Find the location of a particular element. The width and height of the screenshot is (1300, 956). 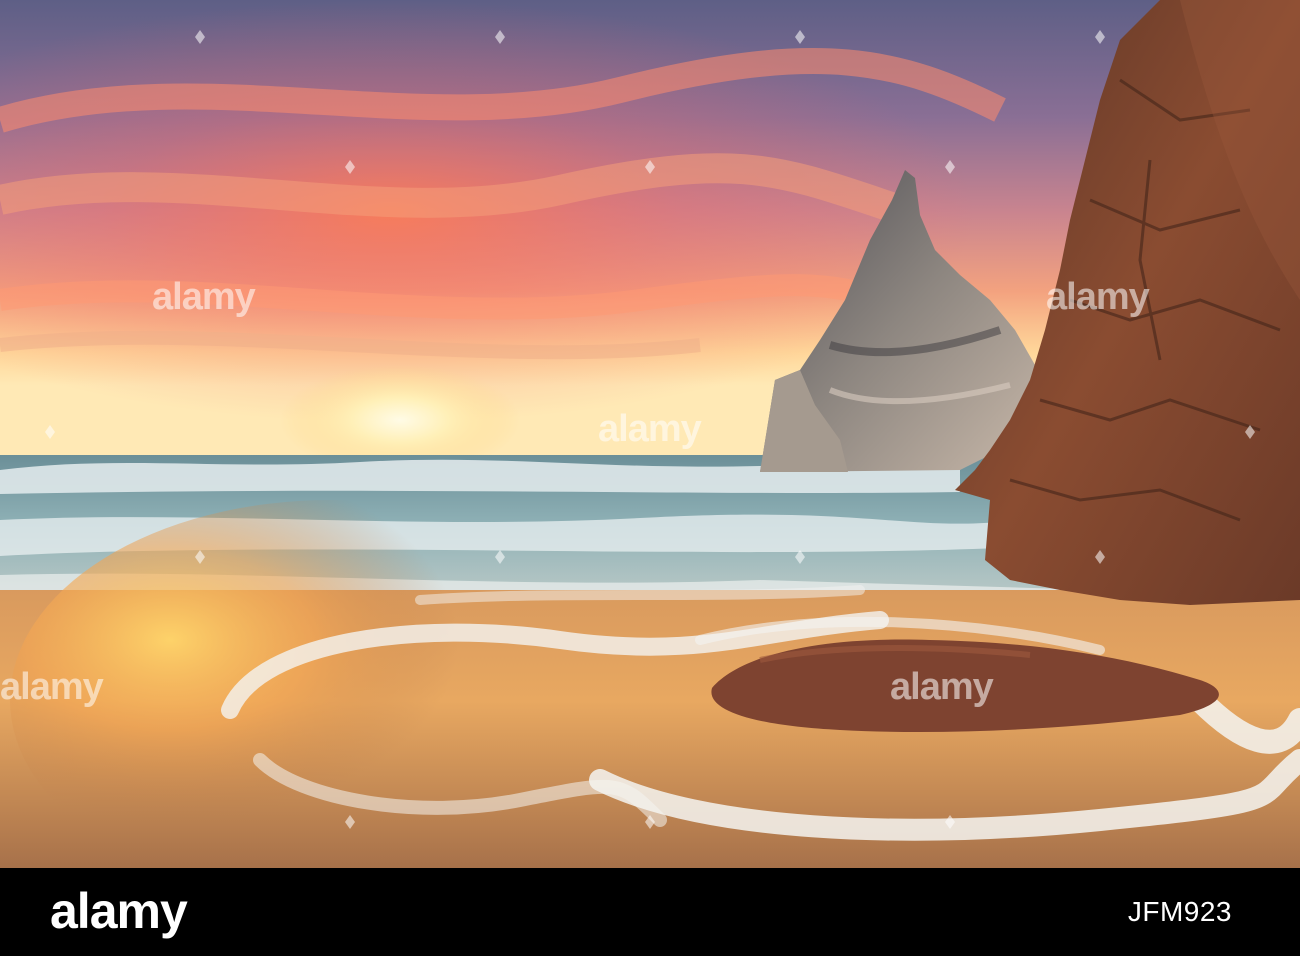

stock-footer-bar: alamy JFM923 is located at coordinates (650, 912).